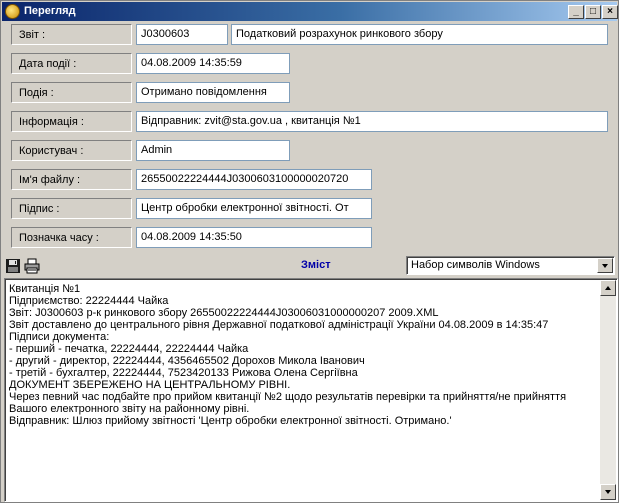 This screenshot has height=503, width=619. I want to click on title-bar: Перегляд _ □ ×, so click(310, 11).